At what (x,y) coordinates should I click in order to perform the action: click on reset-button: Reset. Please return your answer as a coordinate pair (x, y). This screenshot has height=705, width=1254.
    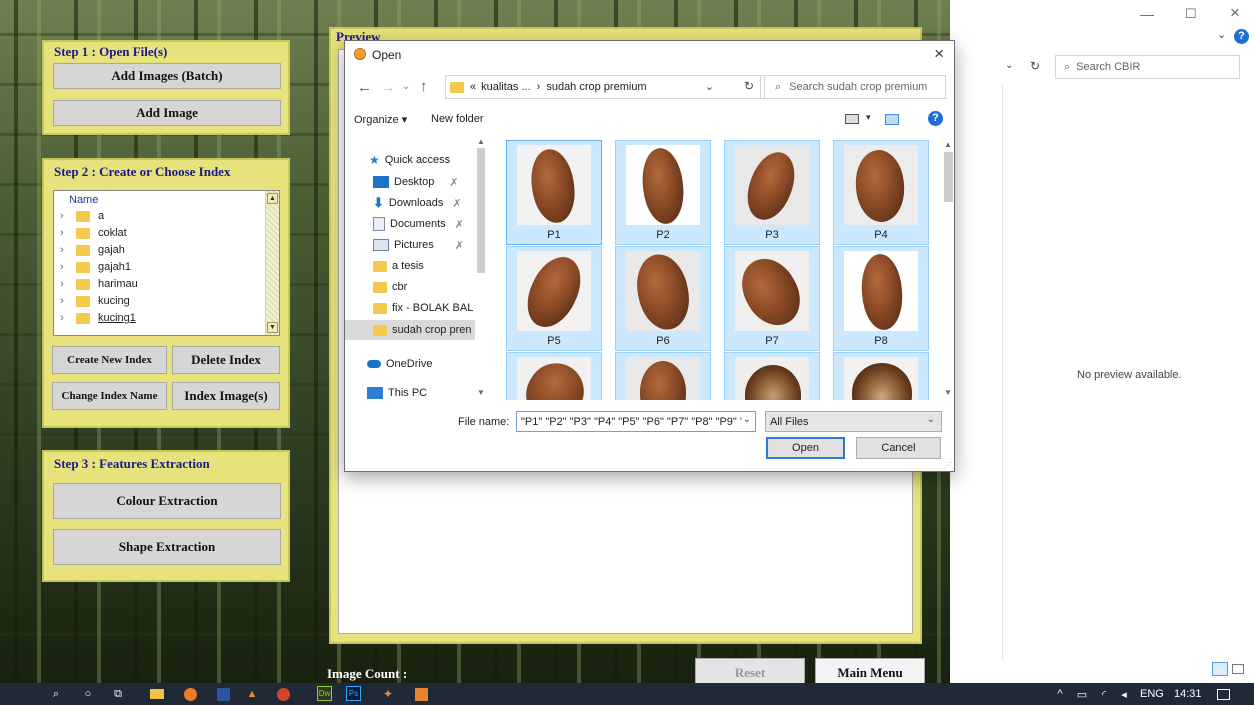
    Looking at the image, I should click on (750, 670).